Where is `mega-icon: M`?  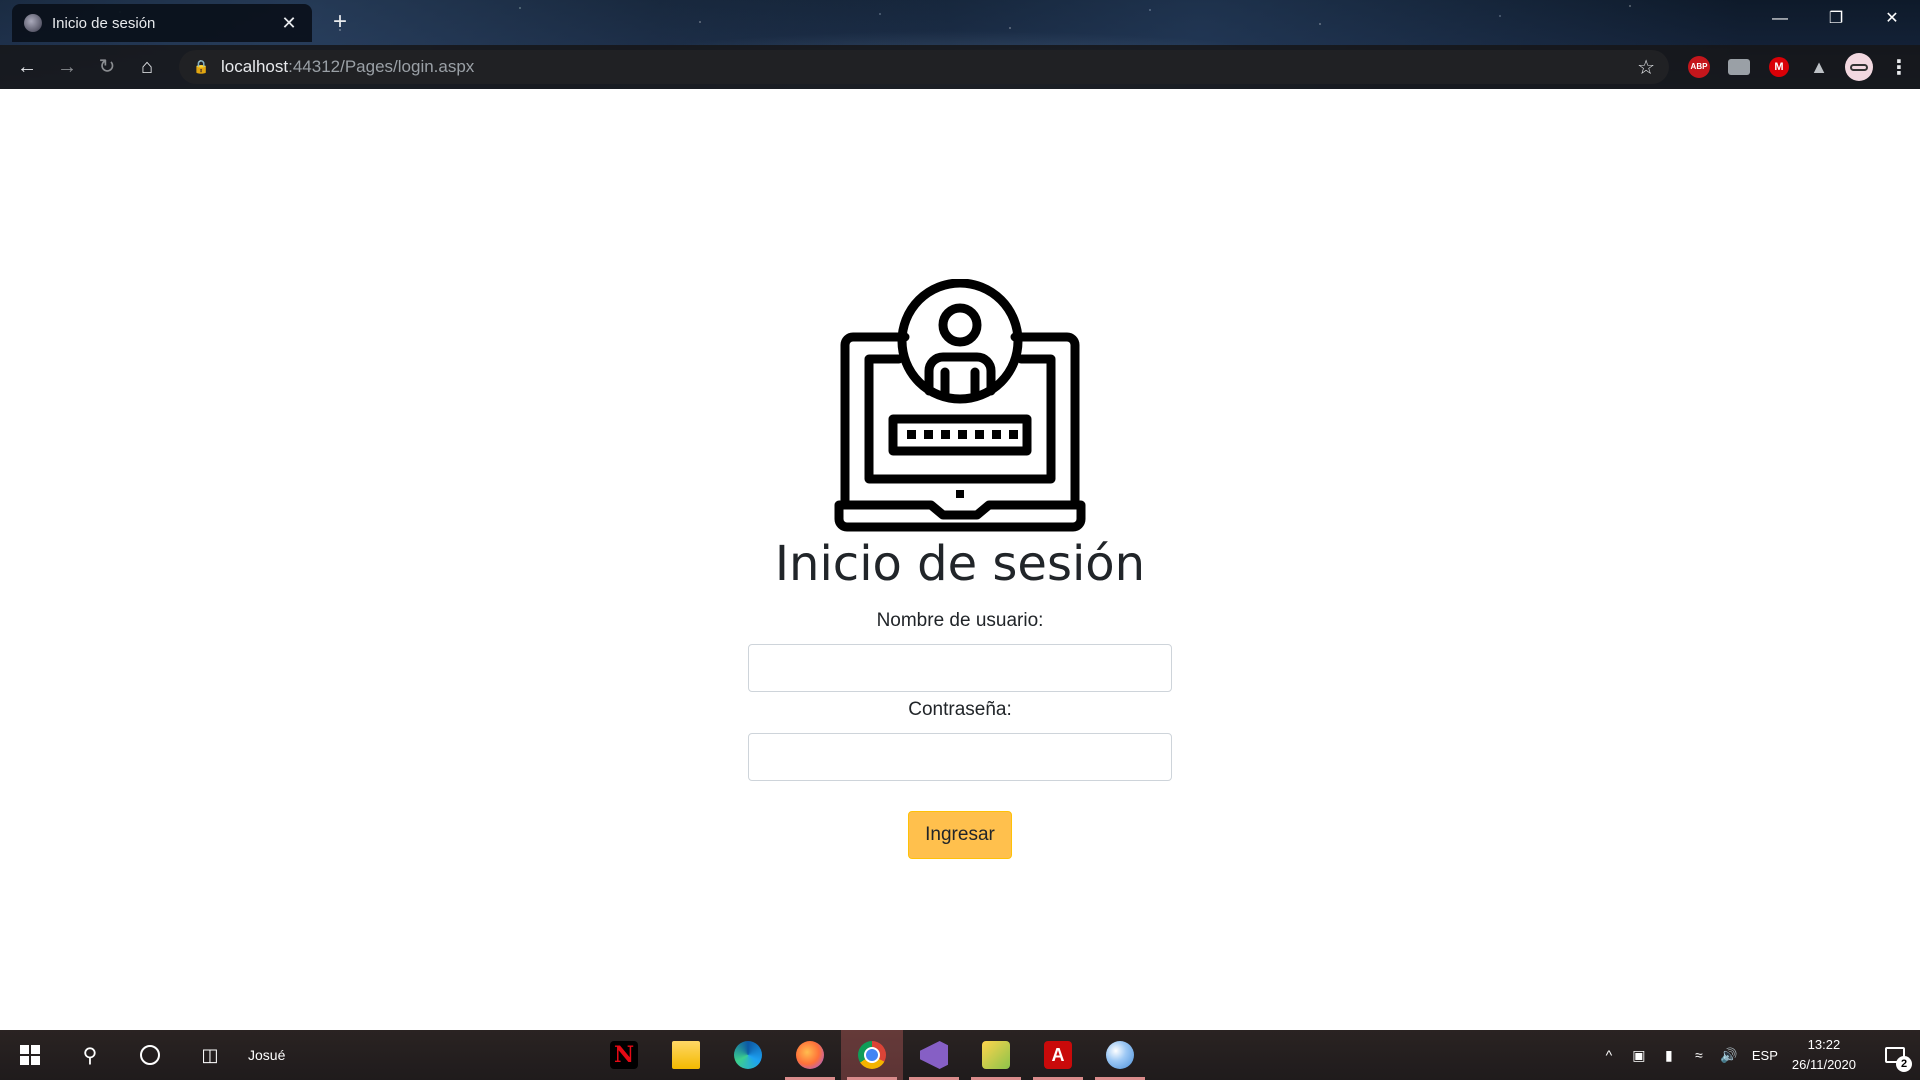 mega-icon: M is located at coordinates (1779, 67).